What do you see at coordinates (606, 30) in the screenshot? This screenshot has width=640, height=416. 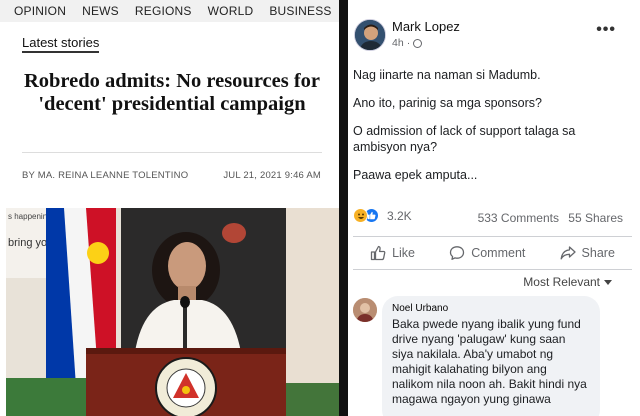 I see `more-options-button: •••` at bounding box center [606, 30].